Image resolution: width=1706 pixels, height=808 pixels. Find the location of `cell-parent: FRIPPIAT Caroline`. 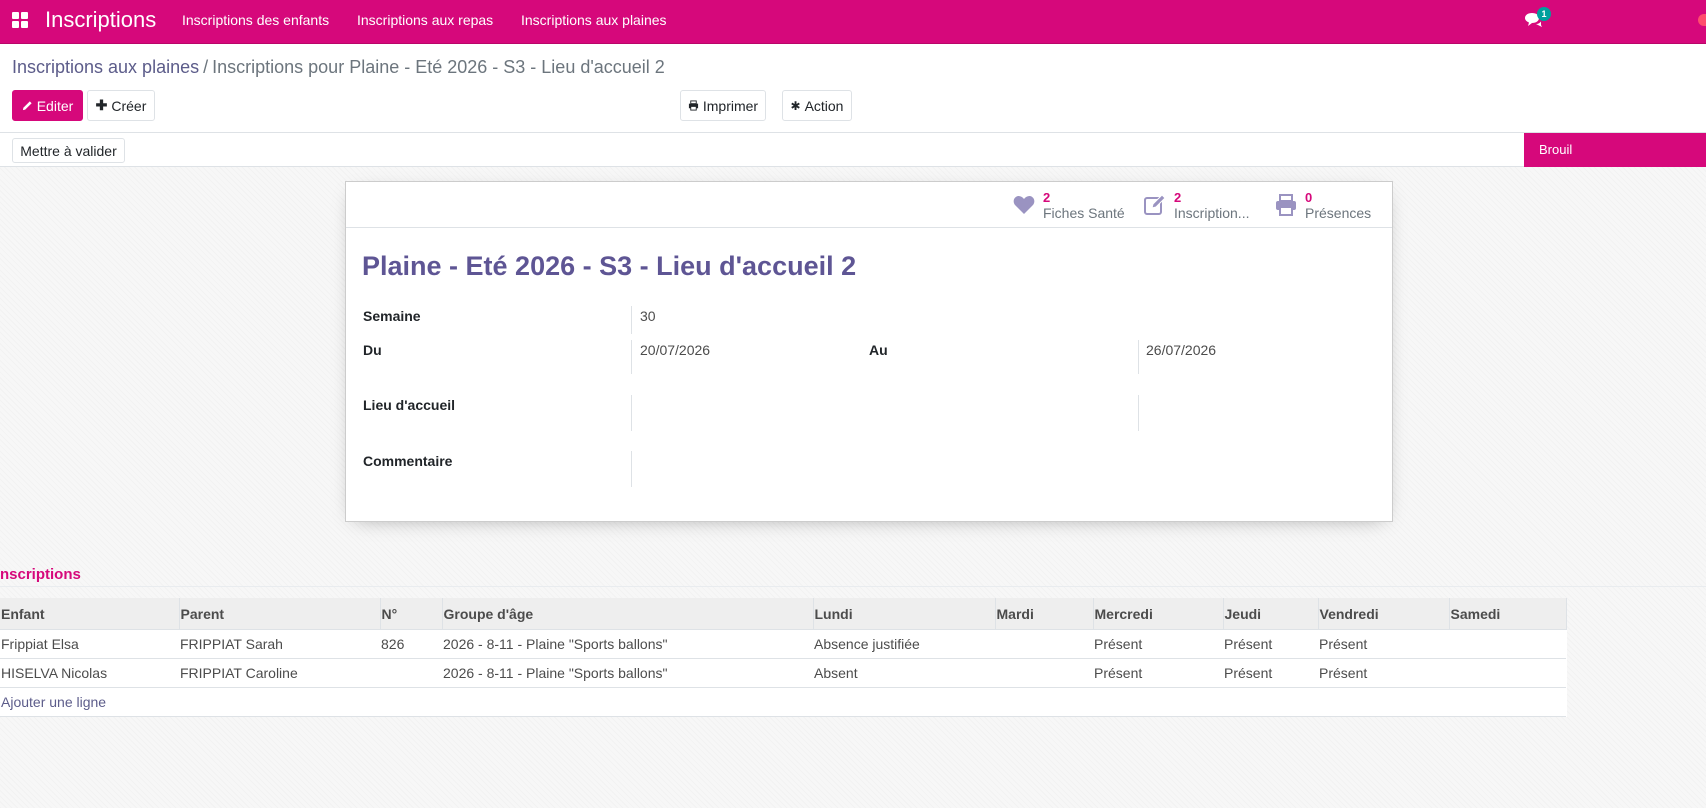

cell-parent: FRIPPIAT Caroline is located at coordinates (279, 673).